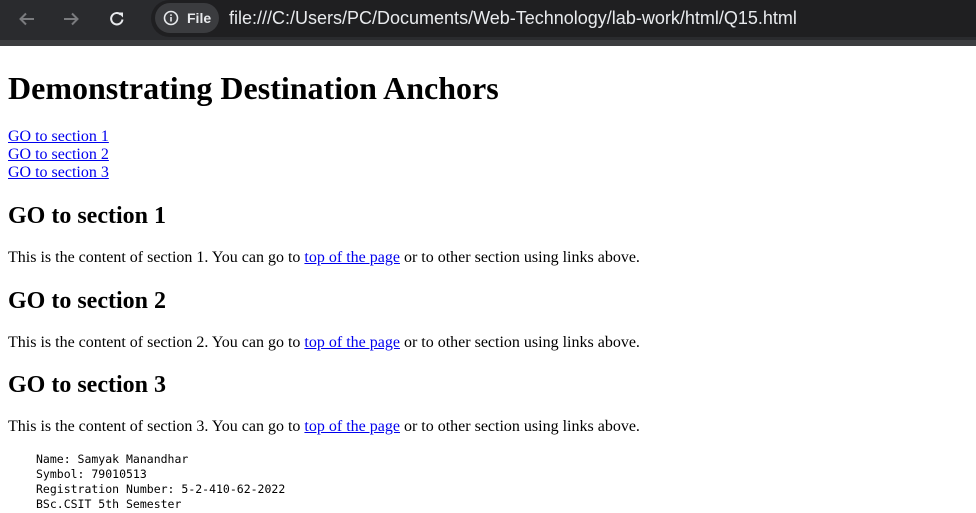 Image resolution: width=976 pixels, height=513 pixels. I want to click on section-1-top-link: top of the page, so click(352, 257).